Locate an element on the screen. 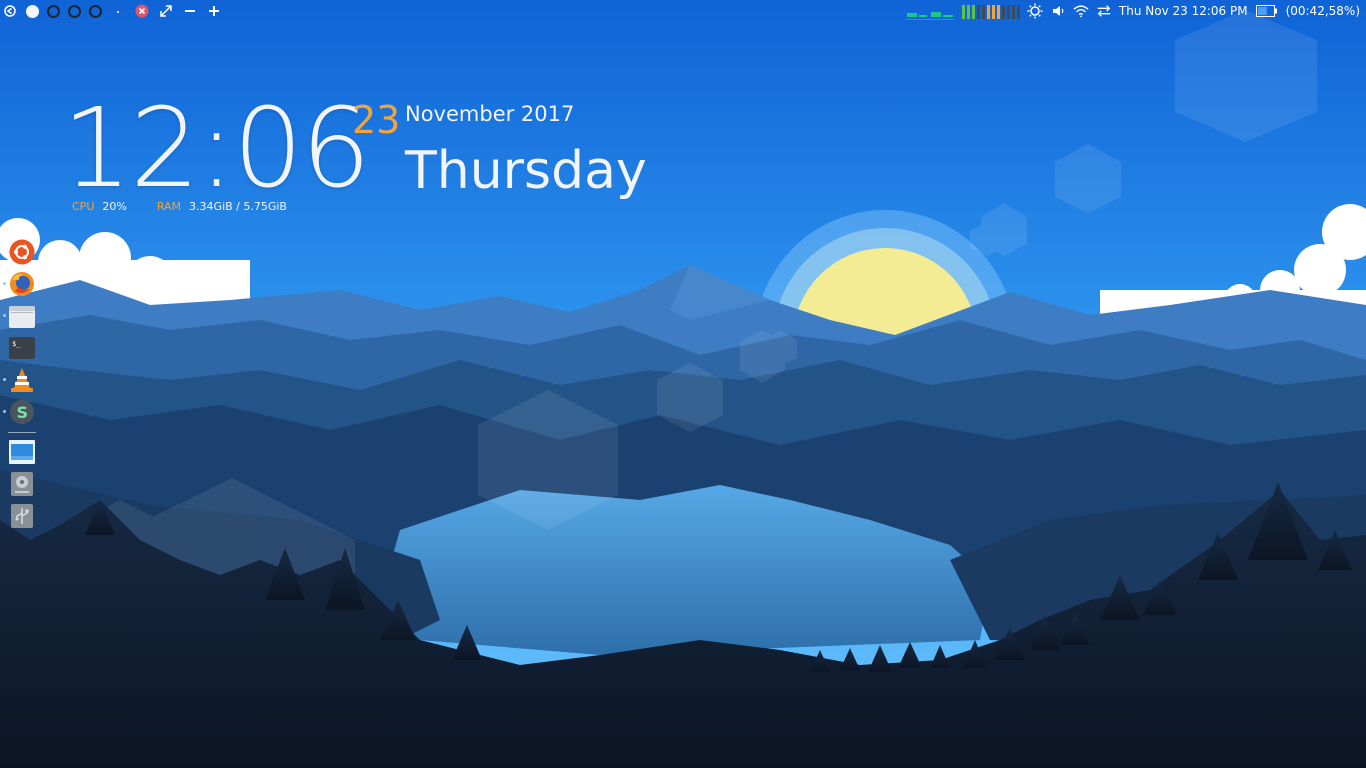 The height and width of the screenshot is (768, 1366). desktop-icon is located at coordinates (22, 452).